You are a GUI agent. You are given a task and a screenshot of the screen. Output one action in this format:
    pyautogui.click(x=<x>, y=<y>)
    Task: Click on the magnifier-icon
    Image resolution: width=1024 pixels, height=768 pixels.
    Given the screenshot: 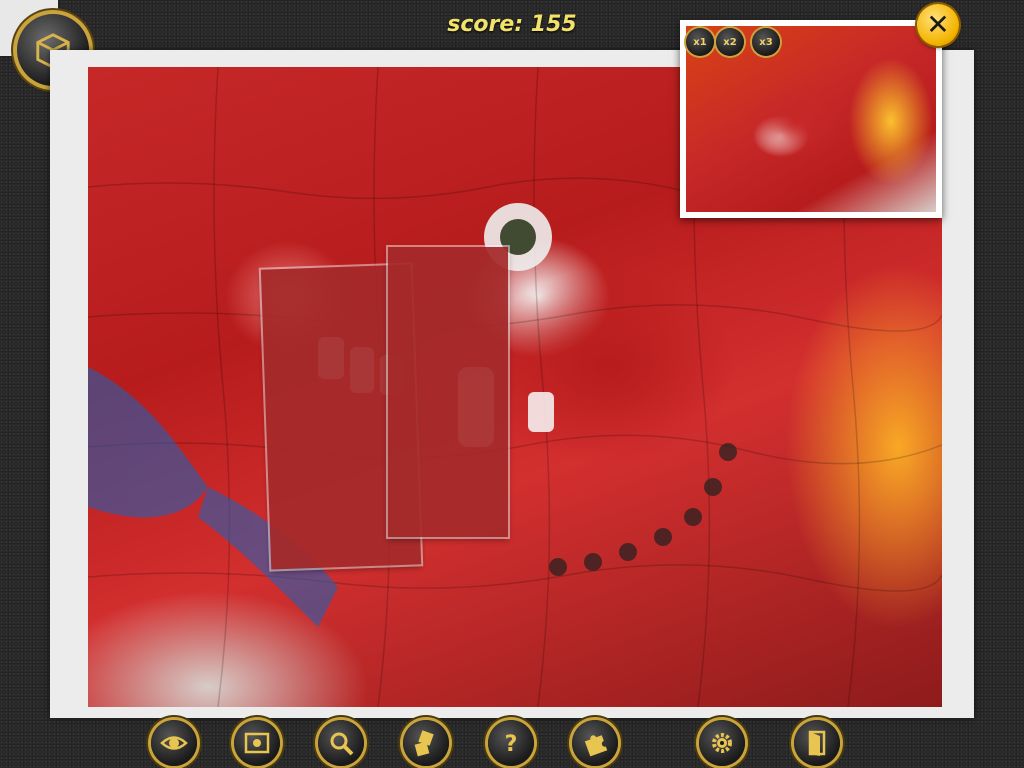 What is the action you would take?
    pyautogui.click(x=342, y=744)
    